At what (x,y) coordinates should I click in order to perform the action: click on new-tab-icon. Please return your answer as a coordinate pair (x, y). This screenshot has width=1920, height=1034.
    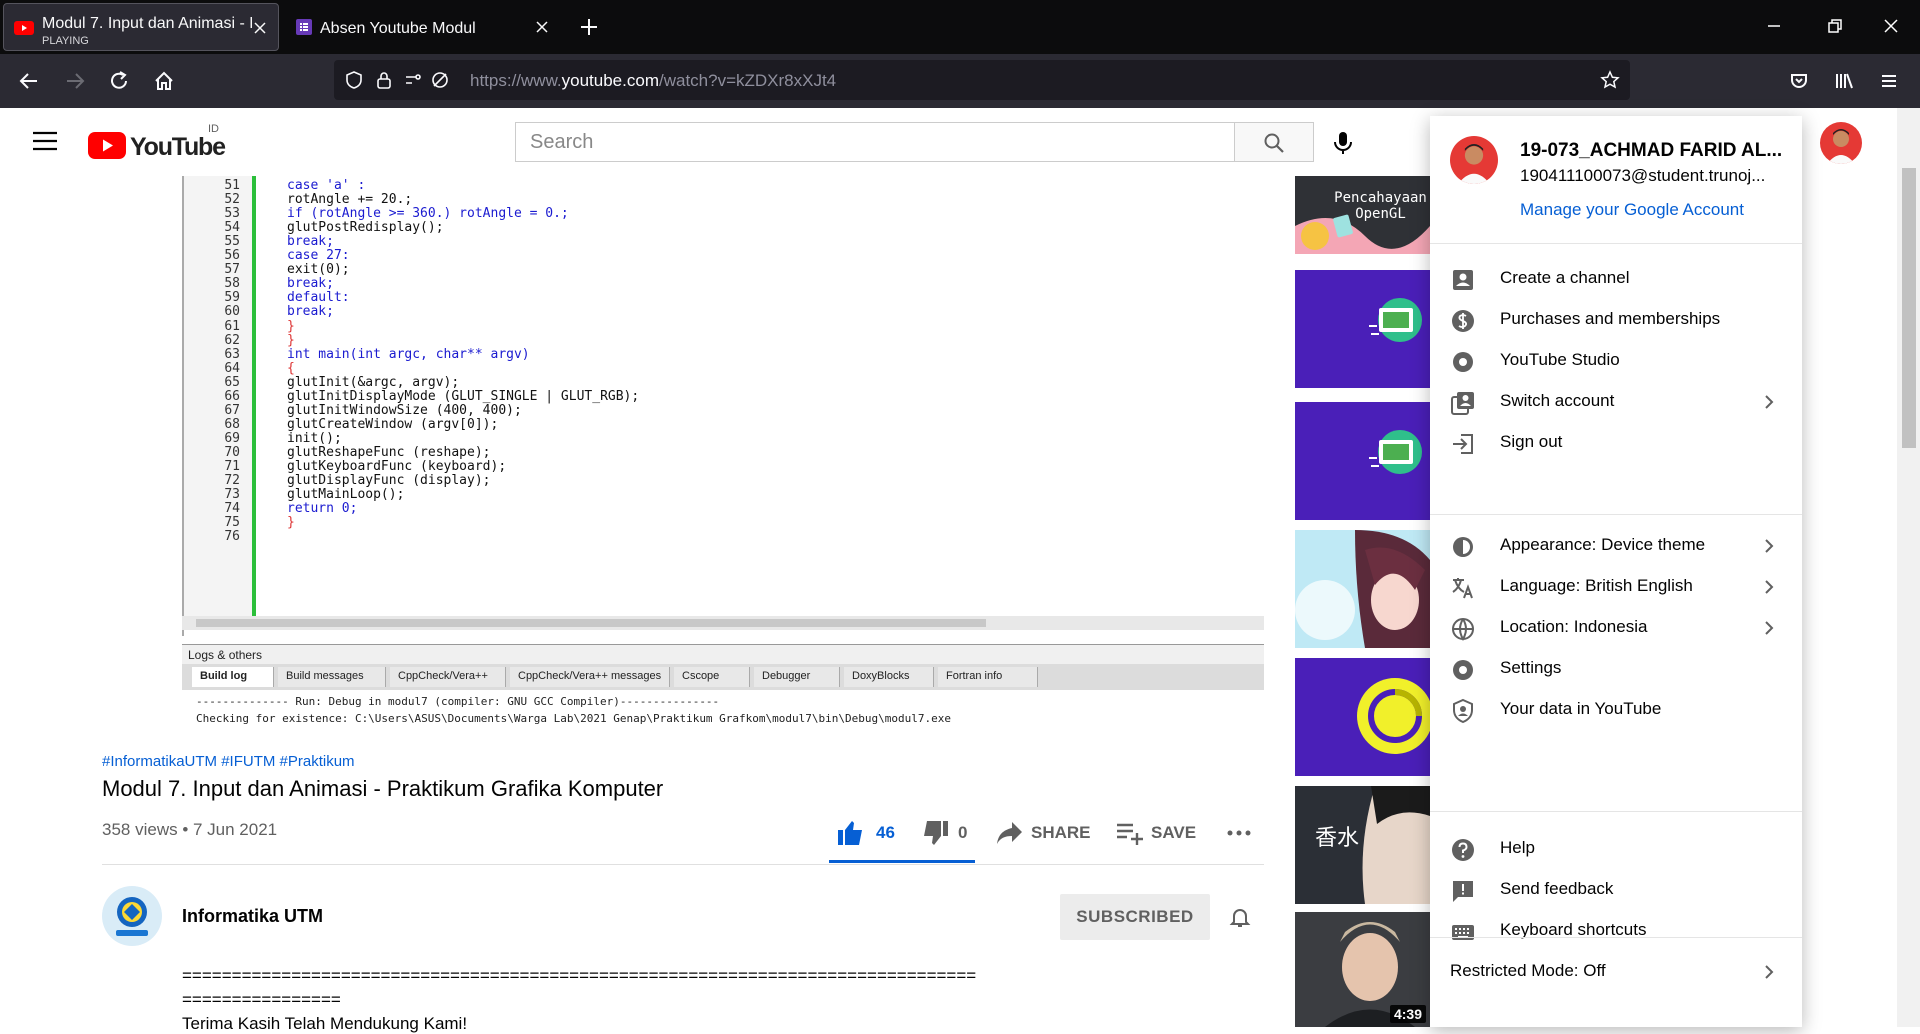
    Looking at the image, I should click on (589, 27).